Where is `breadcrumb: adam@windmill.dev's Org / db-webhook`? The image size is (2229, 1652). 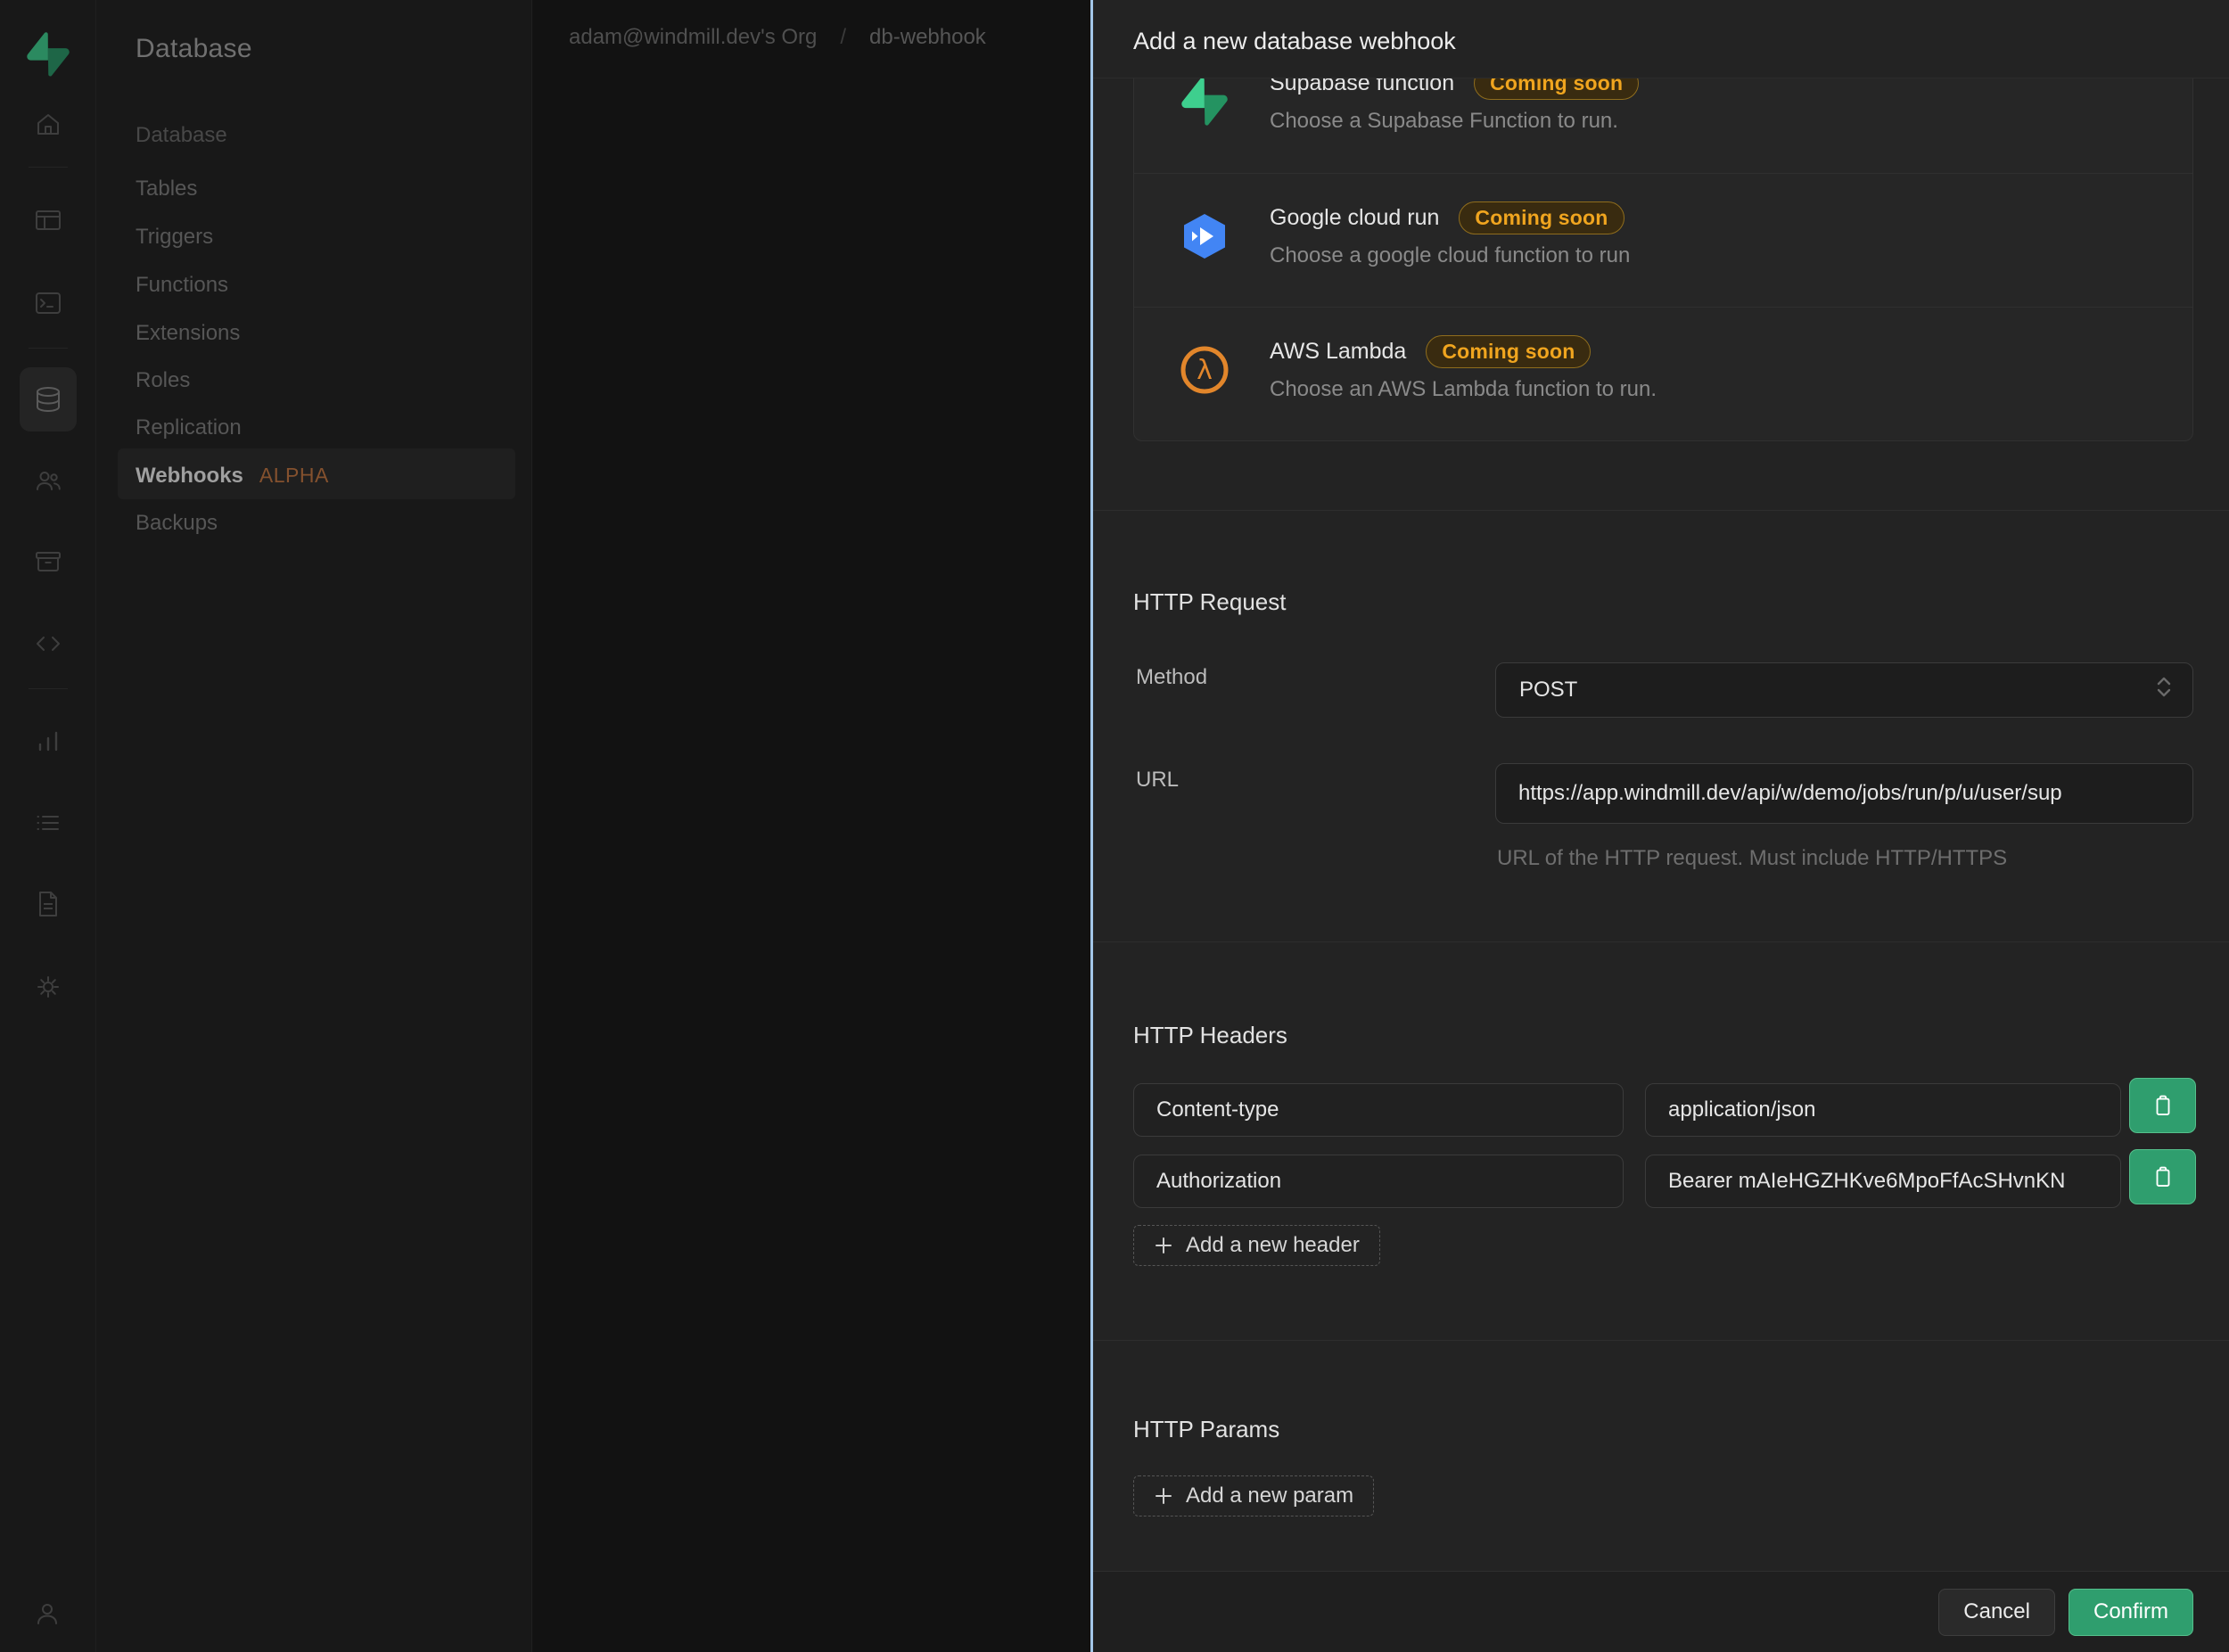 breadcrumb: adam@windmill.dev's Org / db-webhook is located at coordinates (777, 38).